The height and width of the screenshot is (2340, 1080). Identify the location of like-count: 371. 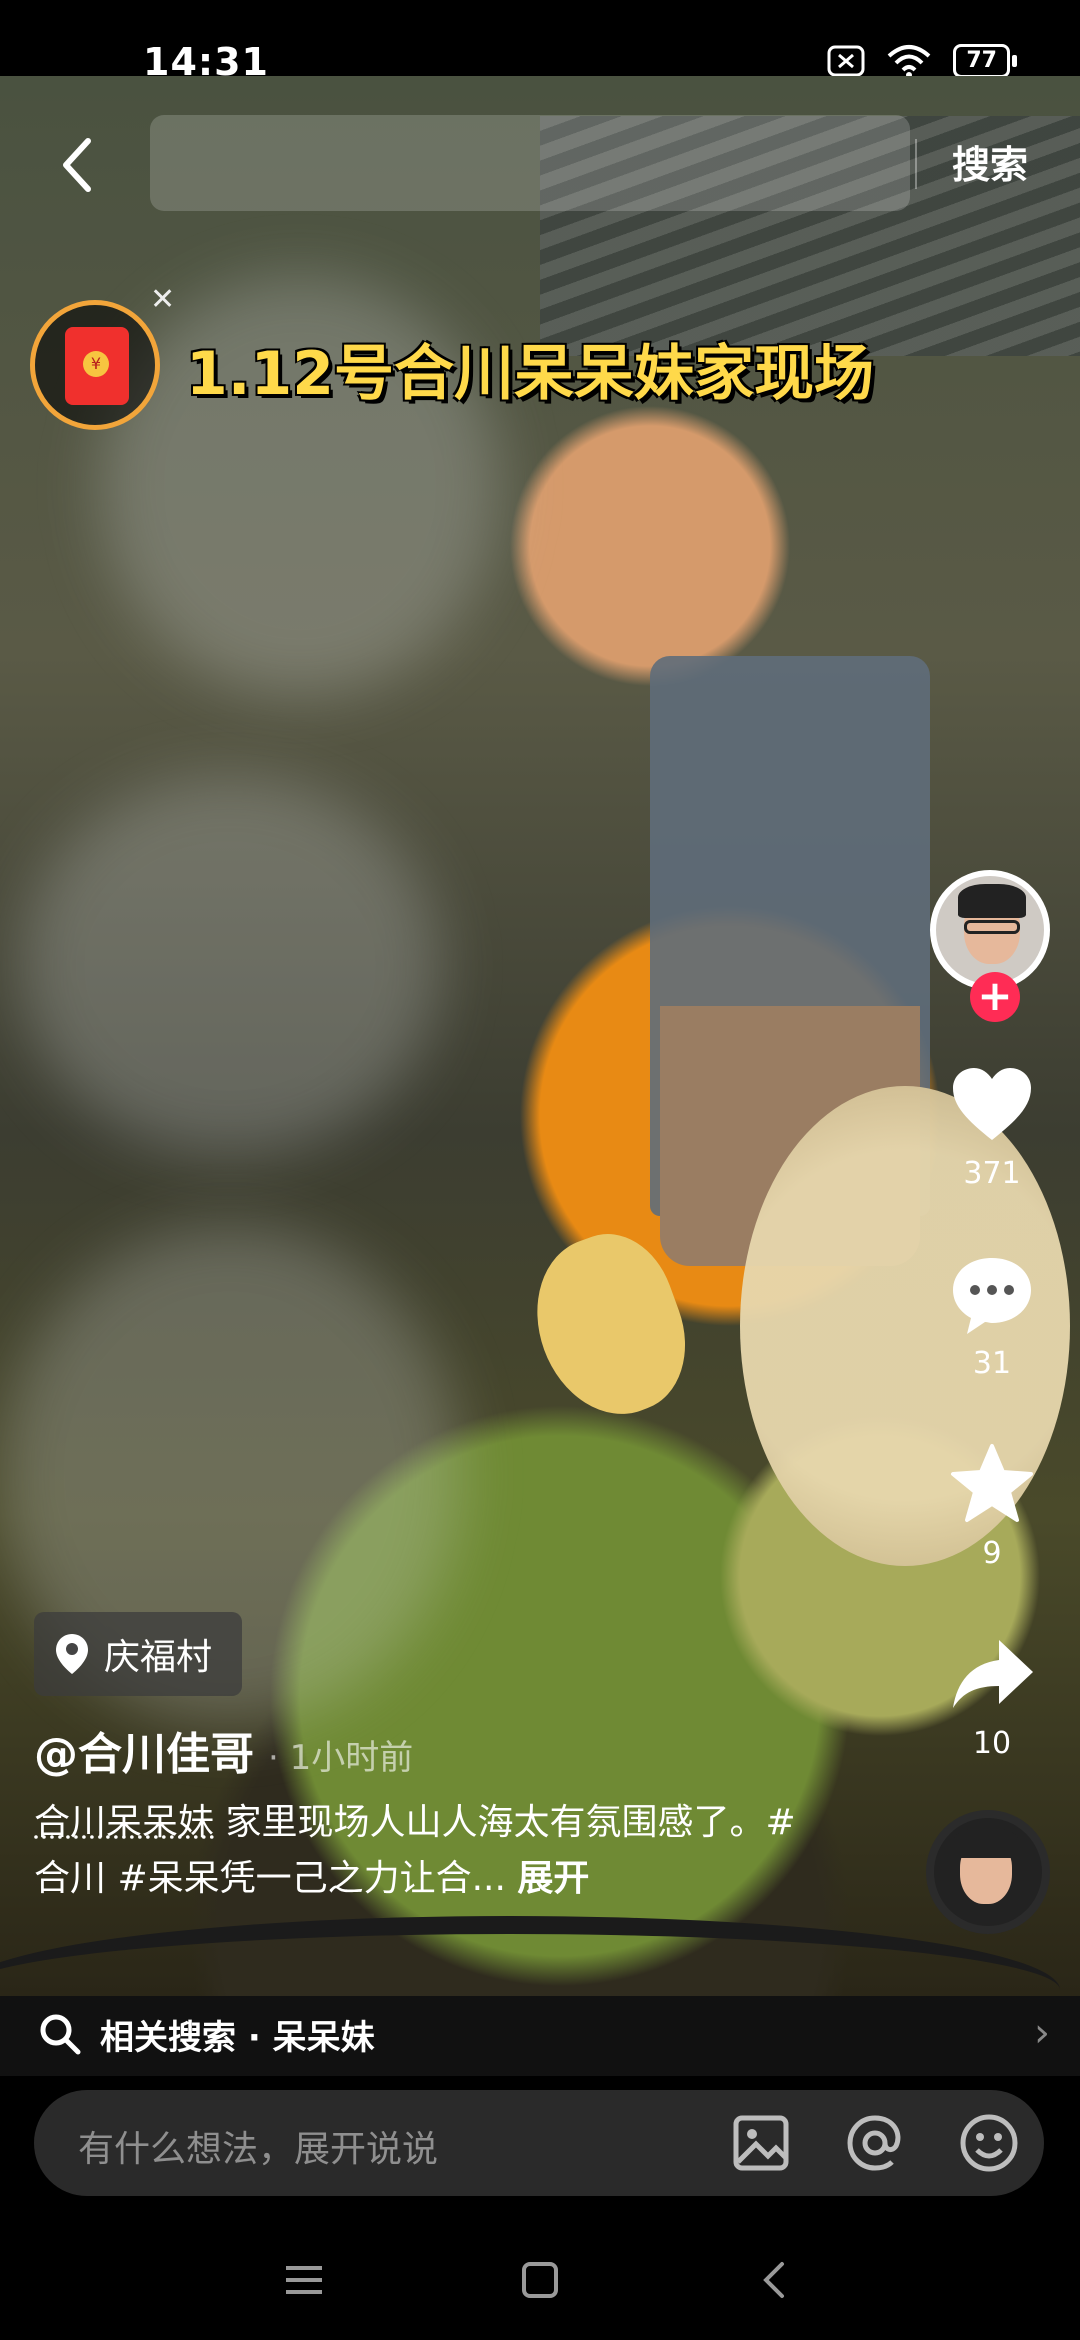
(992, 1173).